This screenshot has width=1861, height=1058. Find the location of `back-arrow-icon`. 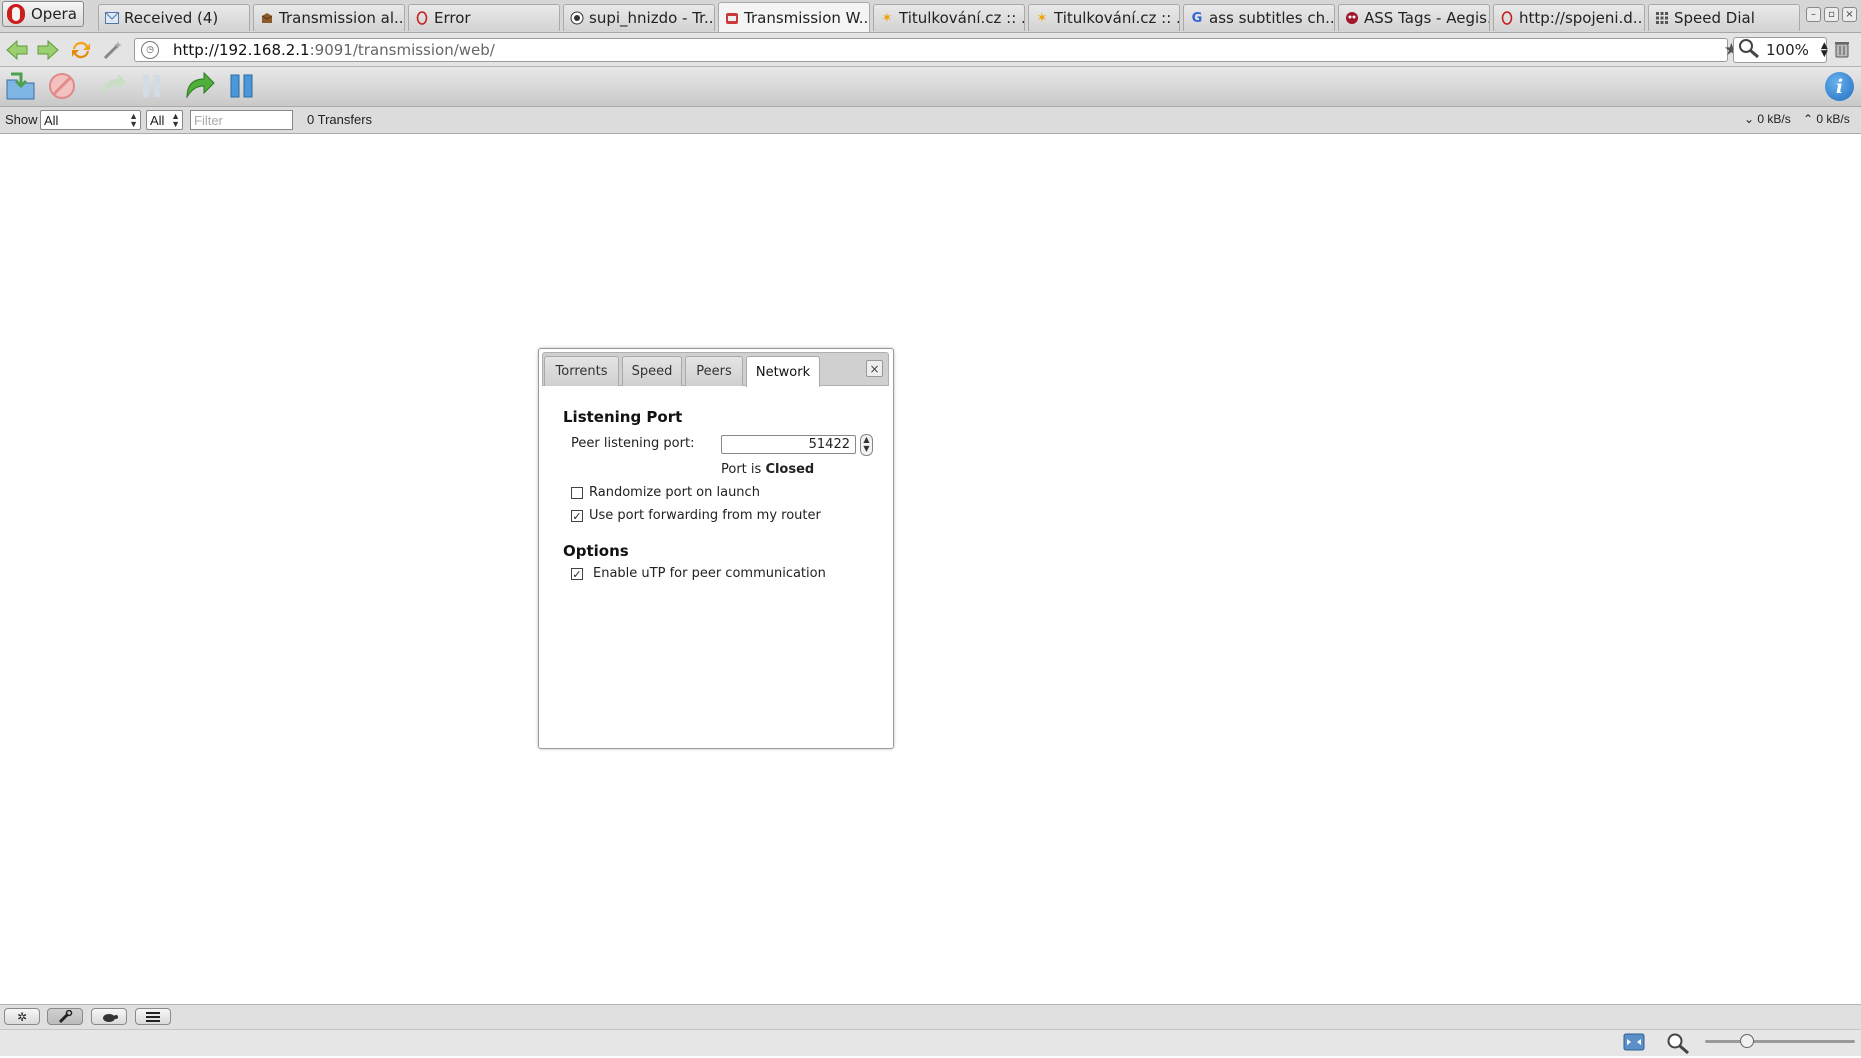

back-arrow-icon is located at coordinates (17, 50).